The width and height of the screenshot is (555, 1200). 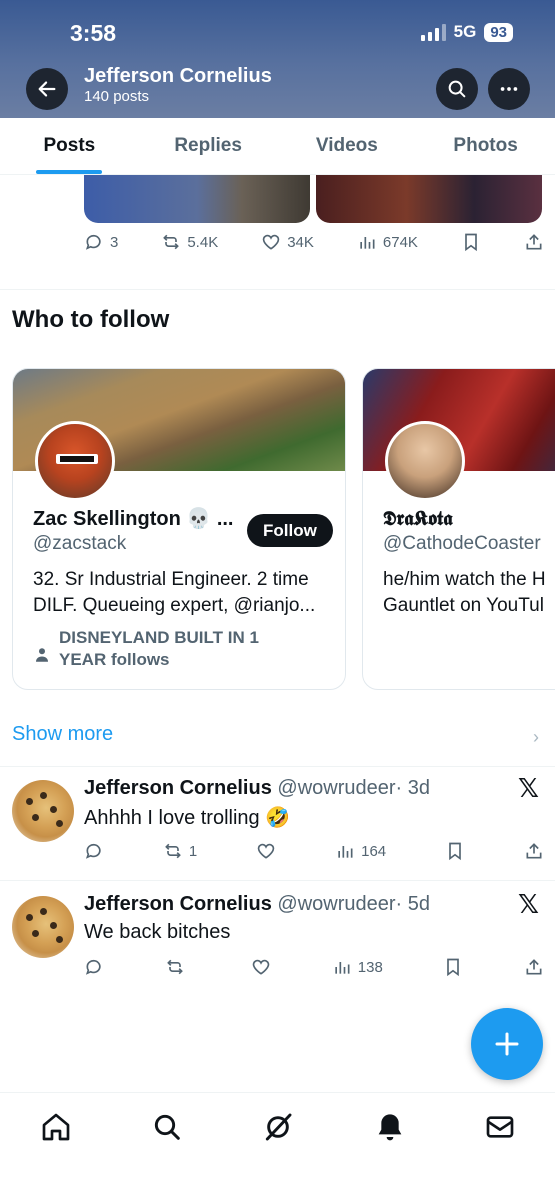 What do you see at coordinates (412, 904) in the screenshot?
I see `tweet-time: · 5d` at bounding box center [412, 904].